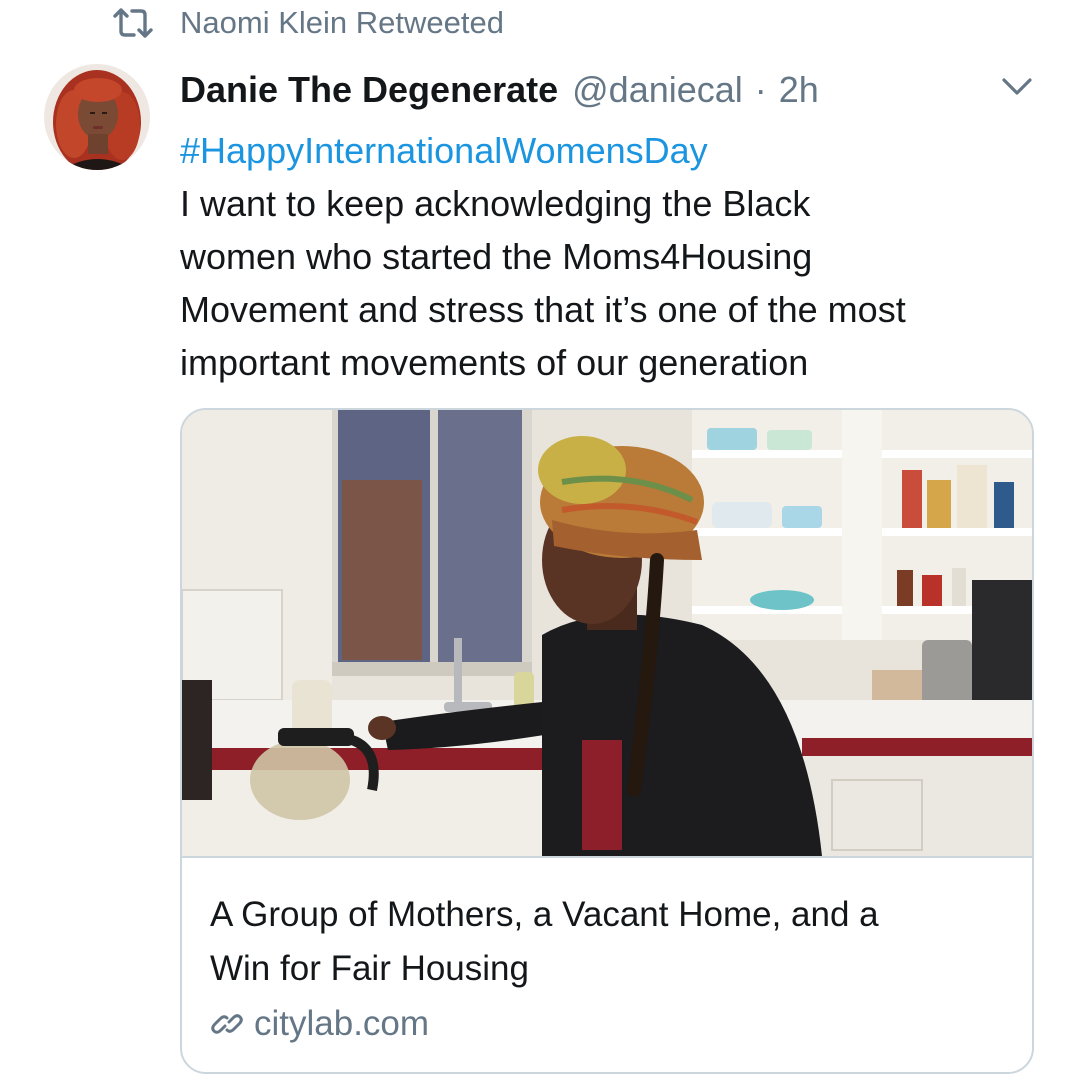 Image resolution: width=1080 pixels, height=1080 pixels. I want to click on card-domain: citylab.com, so click(319, 1024).